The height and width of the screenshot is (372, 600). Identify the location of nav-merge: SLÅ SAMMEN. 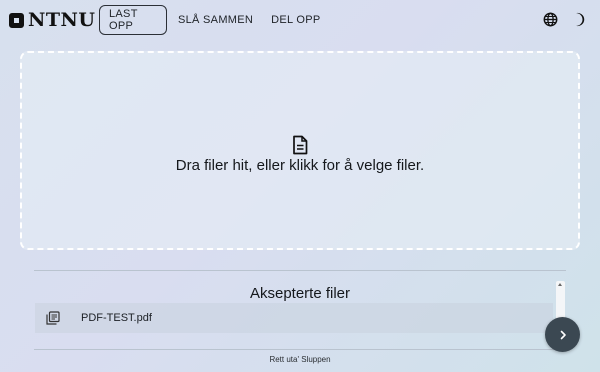
(215, 20).